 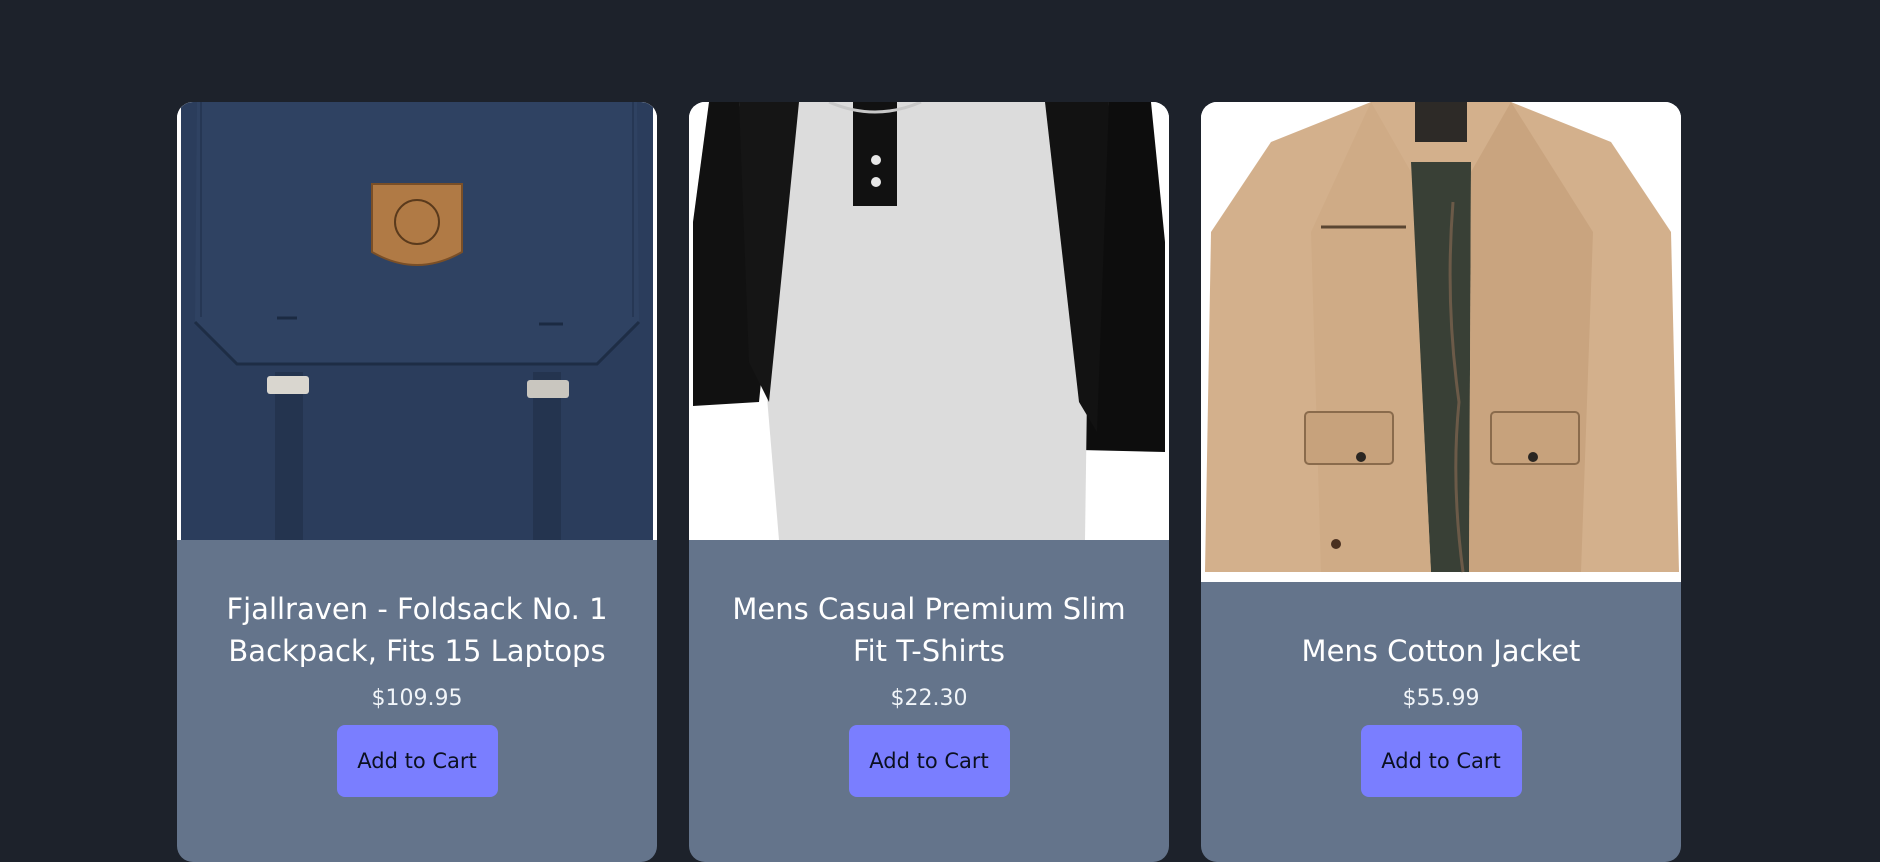 What do you see at coordinates (417, 321) in the screenshot?
I see `product-image-backpack` at bounding box center [417, 321].